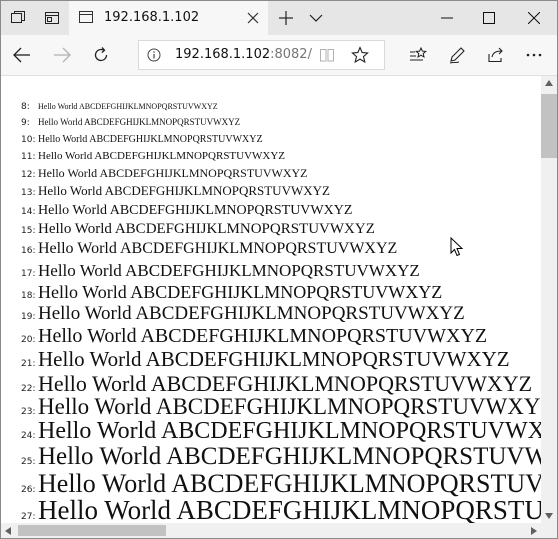 This screenshot has height=539, width=558. I want to click on forward-button, so click(62, 55).